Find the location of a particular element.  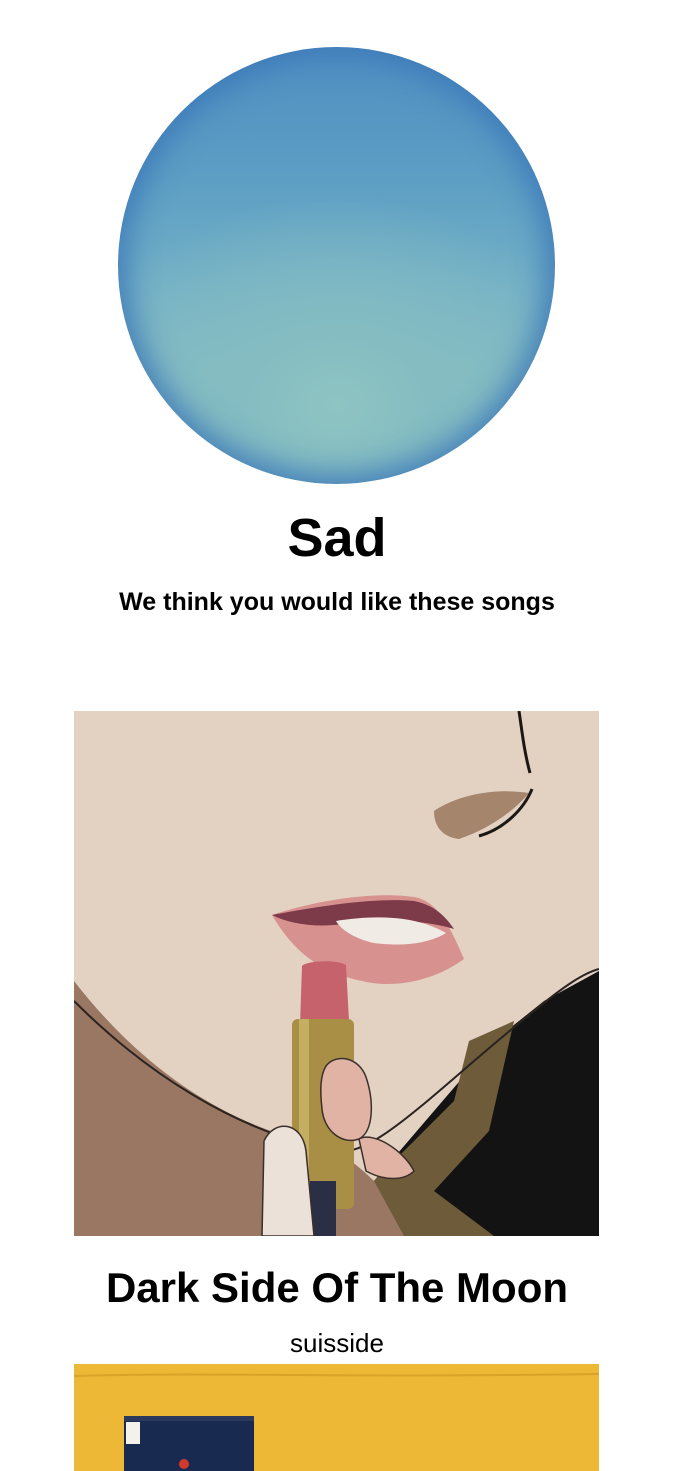

mood-title: Sad is located at coordinates (337, 538).